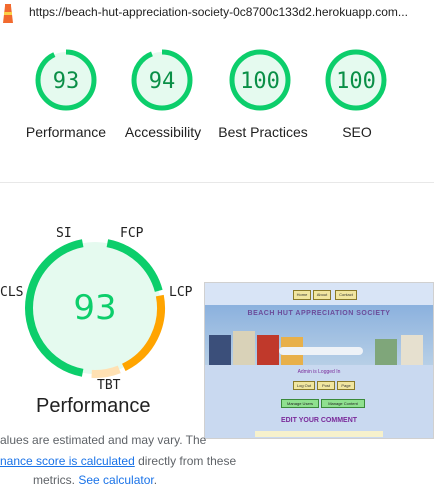 The height and width of the screenshot is (490, 434). Describe the element at coordinates (343, 403) in the screenshot. I see `screenshot-manage-content-button: Manage Content` at that location.